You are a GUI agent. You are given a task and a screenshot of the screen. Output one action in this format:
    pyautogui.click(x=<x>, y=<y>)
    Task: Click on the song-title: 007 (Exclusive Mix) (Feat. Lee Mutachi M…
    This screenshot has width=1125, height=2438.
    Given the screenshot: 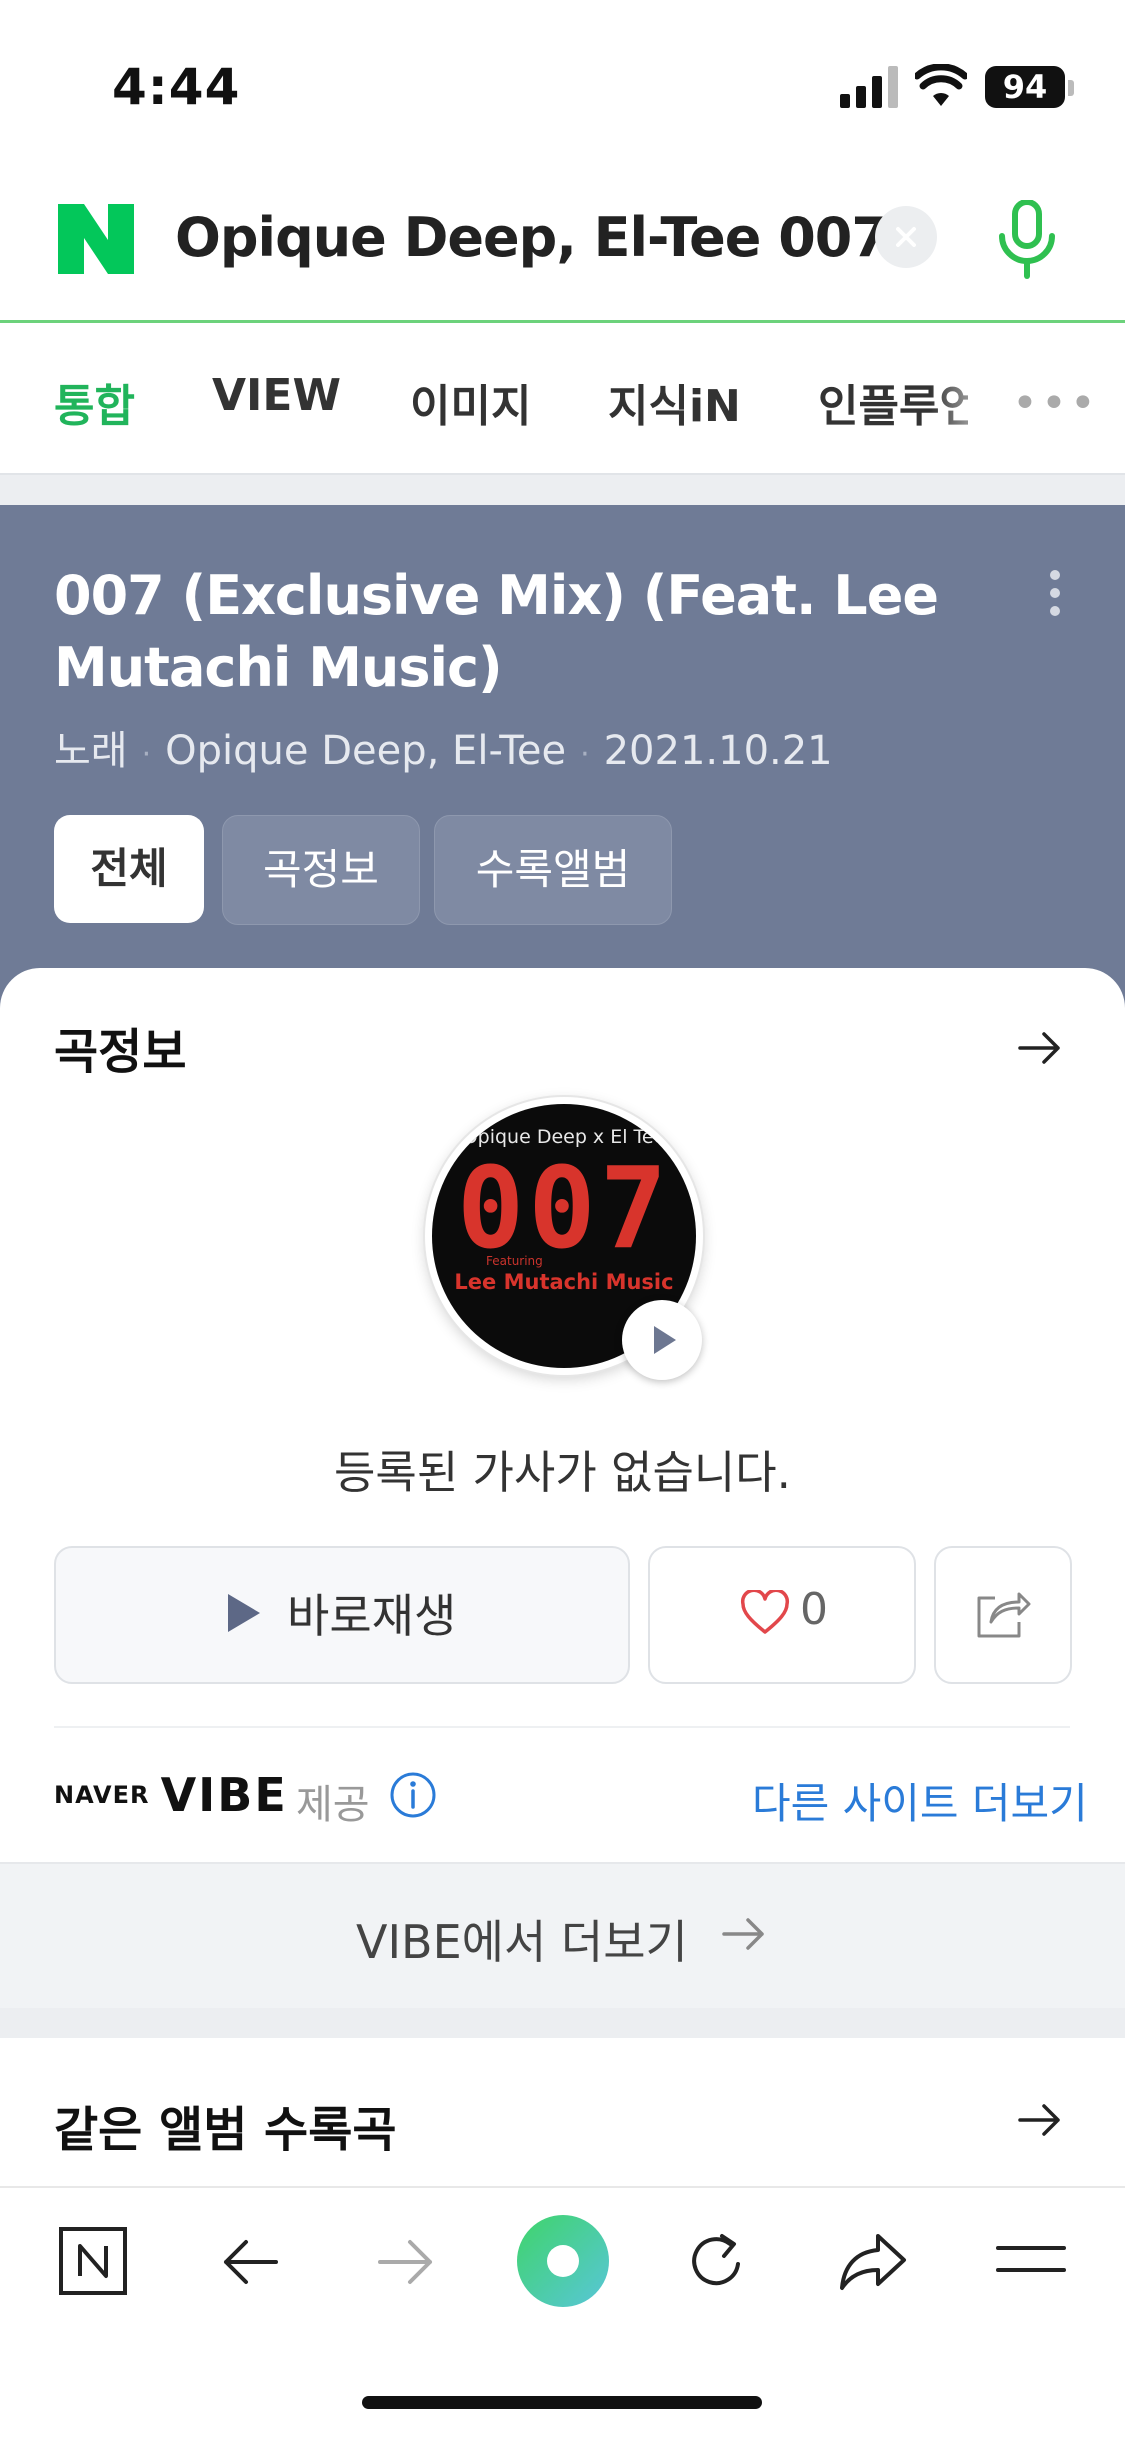 What is the action you would take?
    pyautogui.click(x=496, y=631)
    